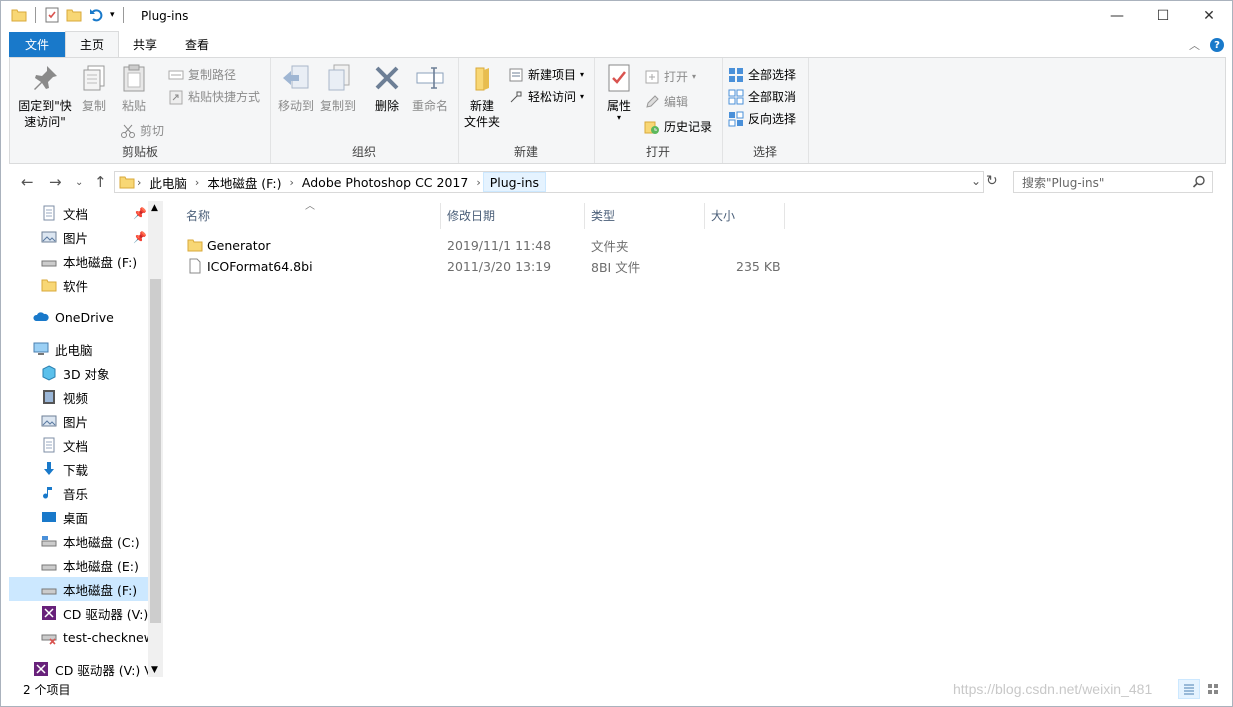 The height and width of the screenshot is (707, 1233). Describe the element at coordinates (37, 44) in the screenshot. I see `tab-file: 文件` at that location.